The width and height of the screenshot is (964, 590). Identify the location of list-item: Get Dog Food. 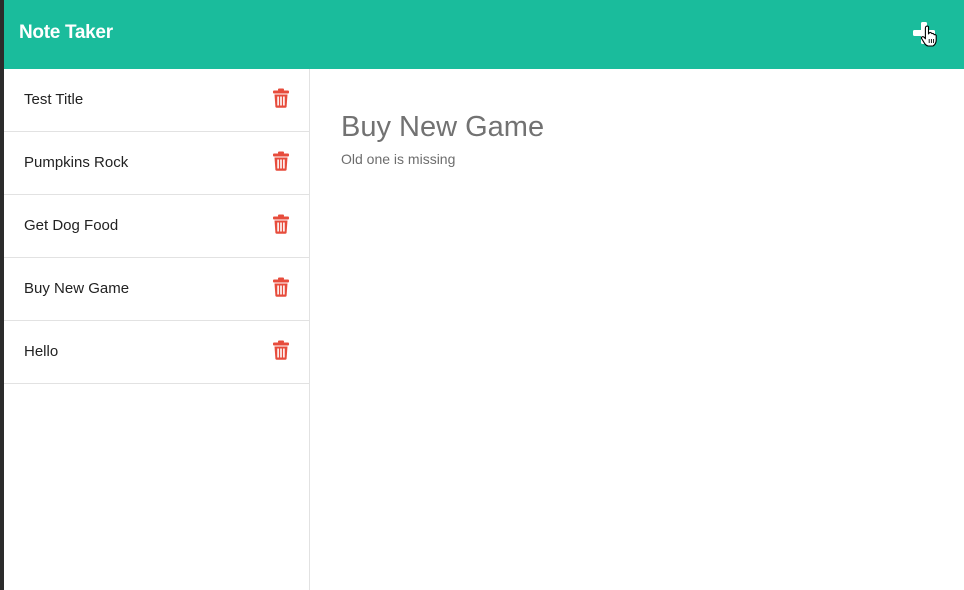
(156, 226).